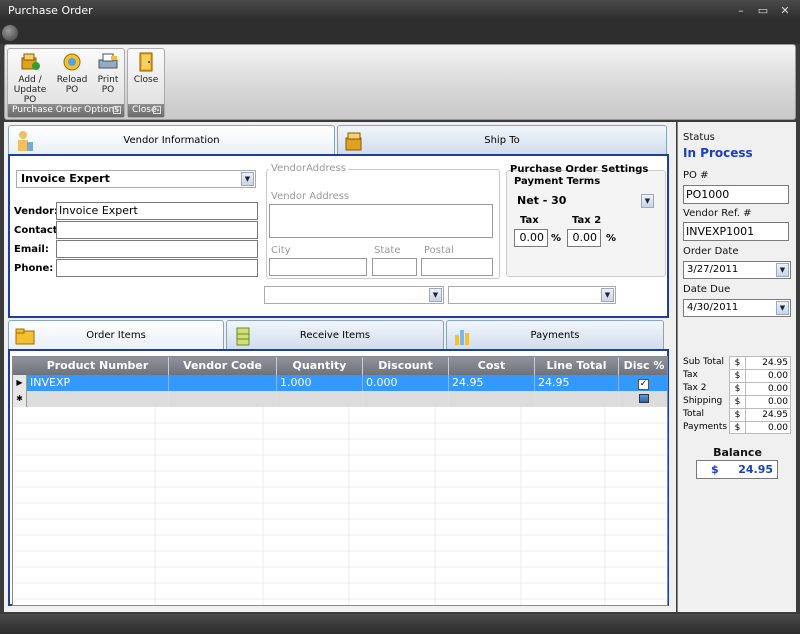 The height and width of the screenshot is (634, 800). Describe the element at coordinates (30, 61) in the screenshot. I see `add-po-icon` at that location.